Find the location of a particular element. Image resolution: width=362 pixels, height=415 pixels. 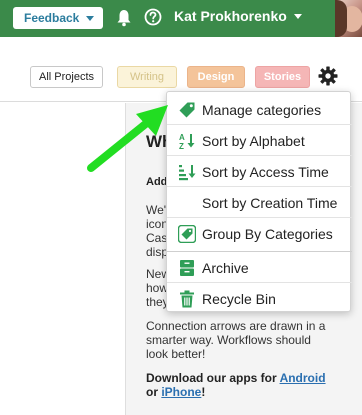

top-navbar: Feedback Kat Prokhorenko is located at coordinates (181, 18).